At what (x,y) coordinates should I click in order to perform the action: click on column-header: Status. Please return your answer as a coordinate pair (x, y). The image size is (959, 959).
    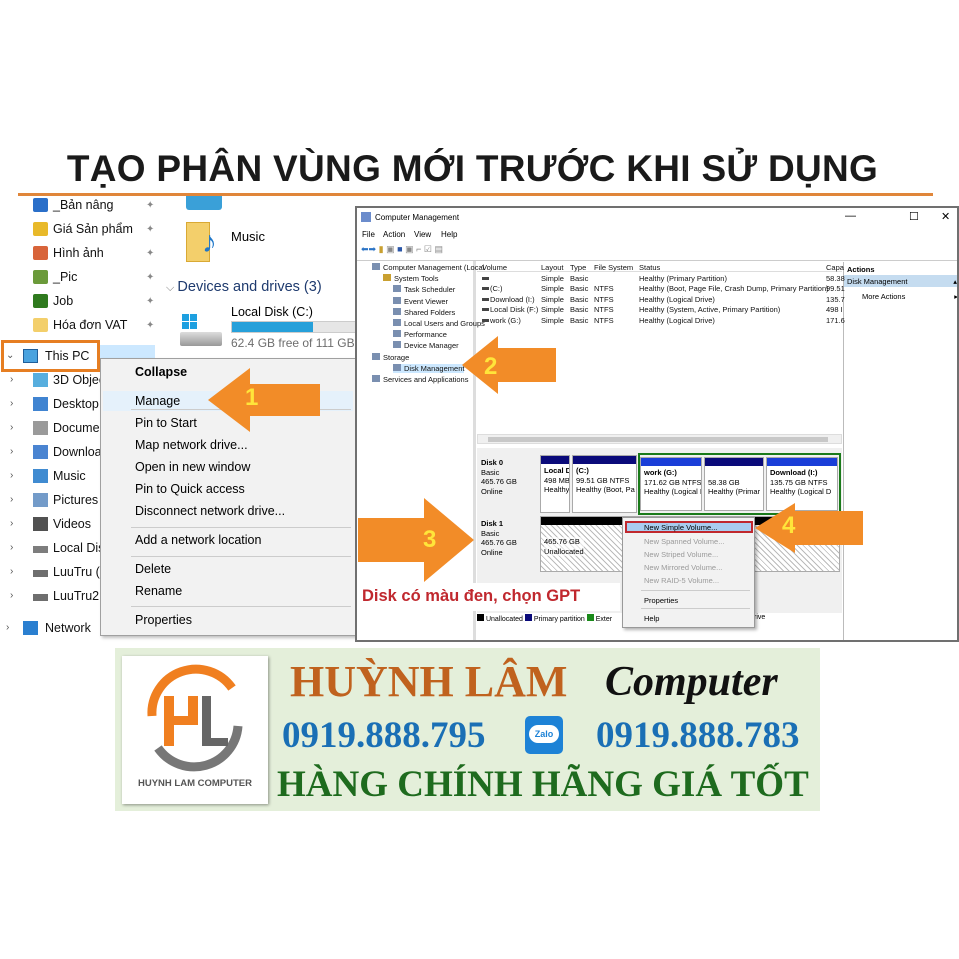
    Looking at the image, I should click on (649, 267).